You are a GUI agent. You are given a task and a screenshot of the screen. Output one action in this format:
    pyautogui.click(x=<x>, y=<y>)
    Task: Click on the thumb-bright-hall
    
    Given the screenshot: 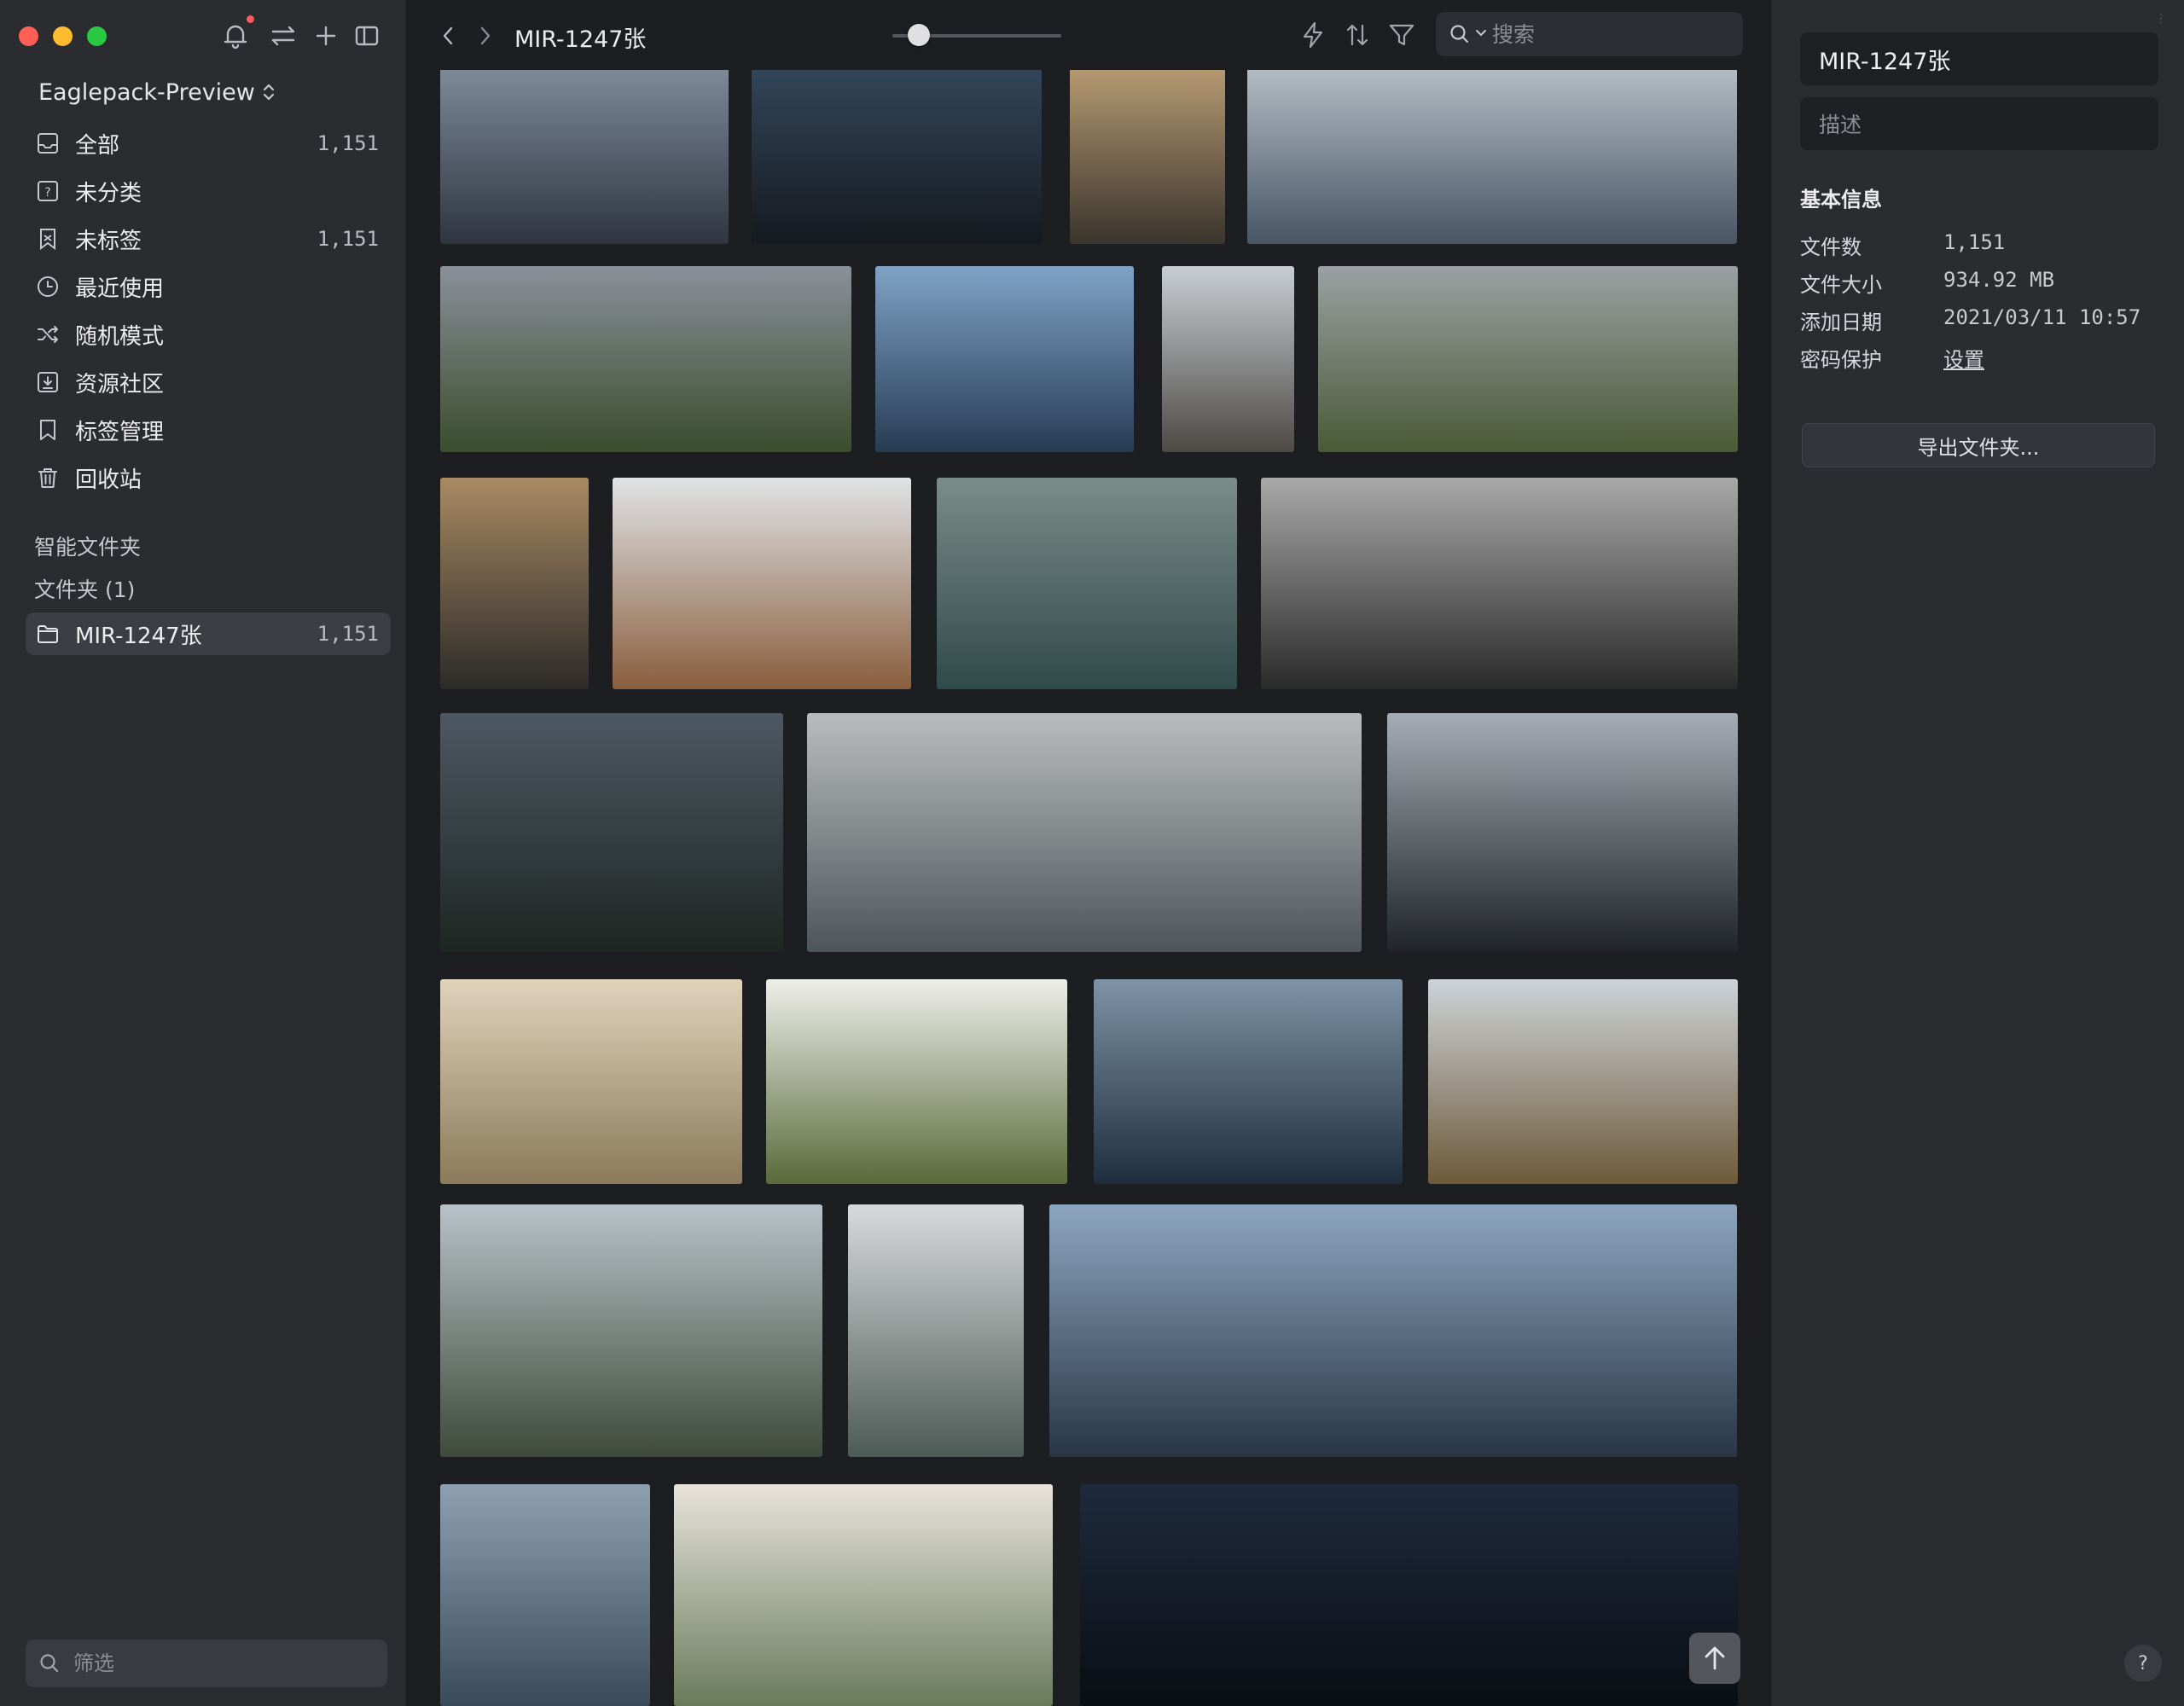 What is the action you would take?
    pyautogui.click(x=591, y=1081)
    